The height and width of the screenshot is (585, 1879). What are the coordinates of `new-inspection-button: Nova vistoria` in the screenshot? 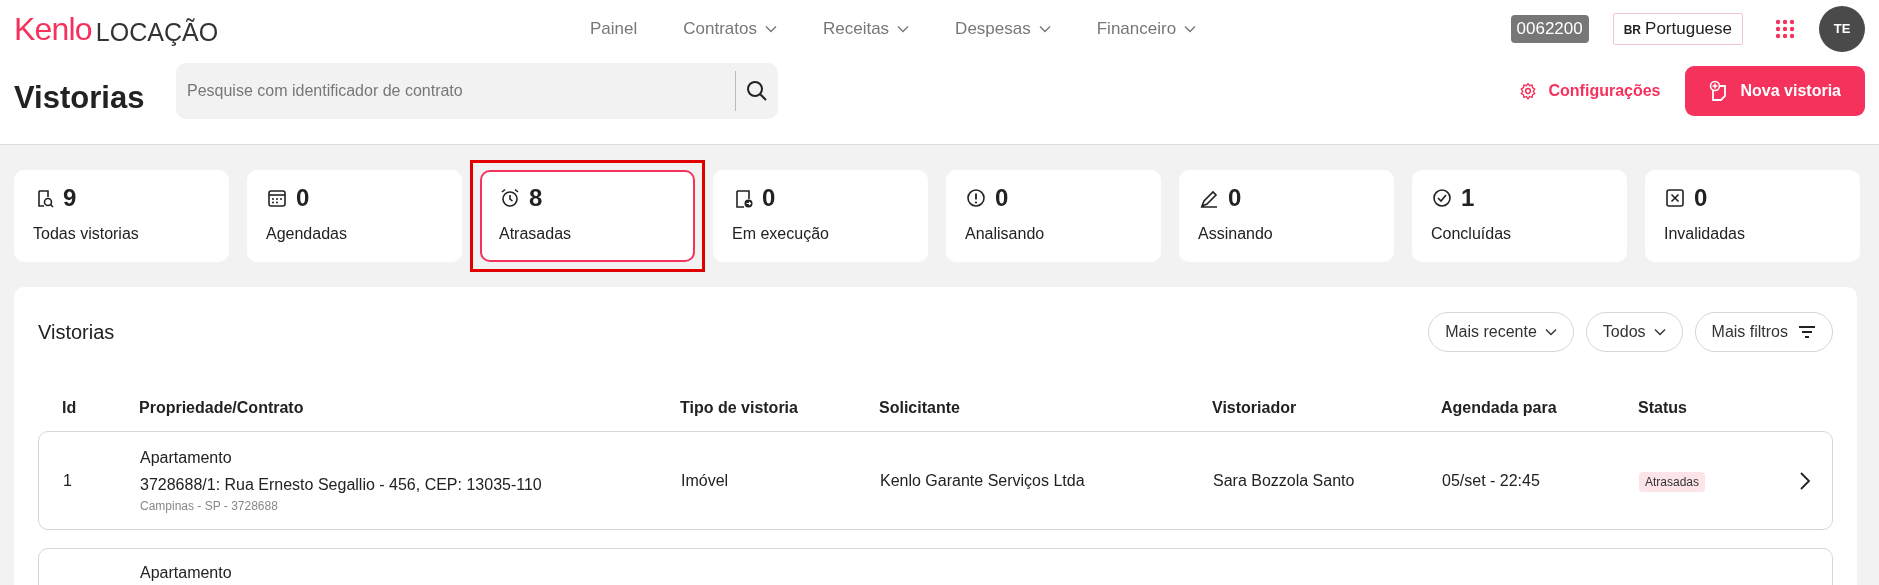 It's located at (1774, 91).